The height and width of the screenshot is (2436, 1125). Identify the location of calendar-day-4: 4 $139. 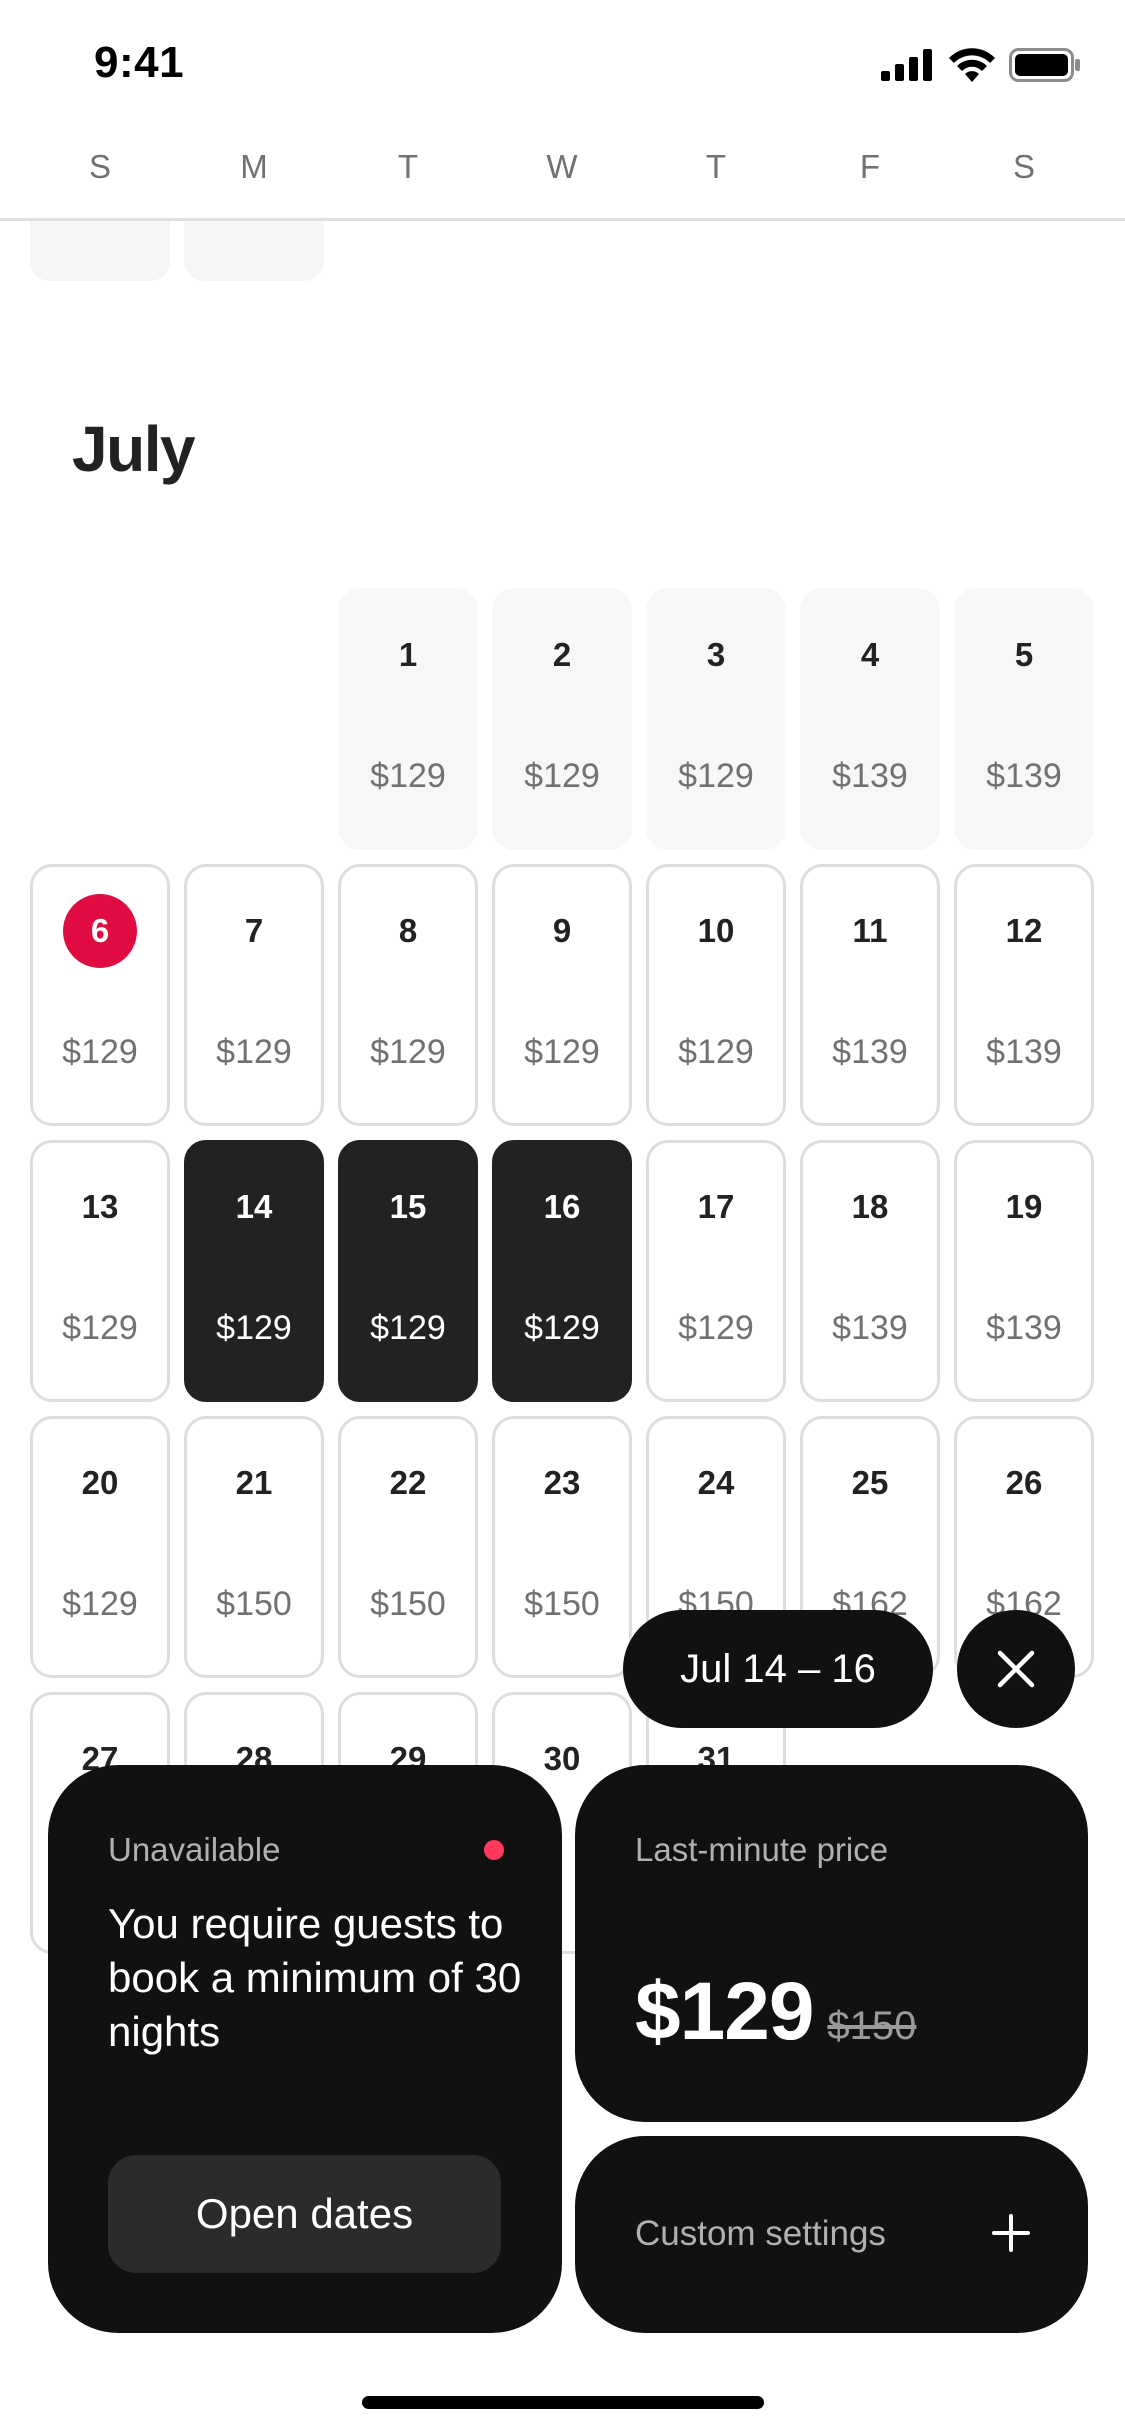
(870, 719).